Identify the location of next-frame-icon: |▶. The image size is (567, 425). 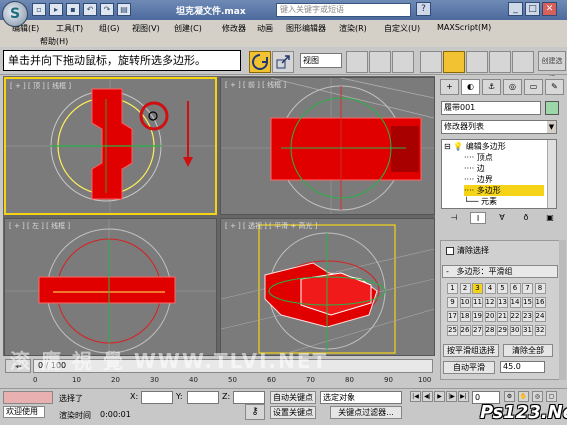
(451, 396).